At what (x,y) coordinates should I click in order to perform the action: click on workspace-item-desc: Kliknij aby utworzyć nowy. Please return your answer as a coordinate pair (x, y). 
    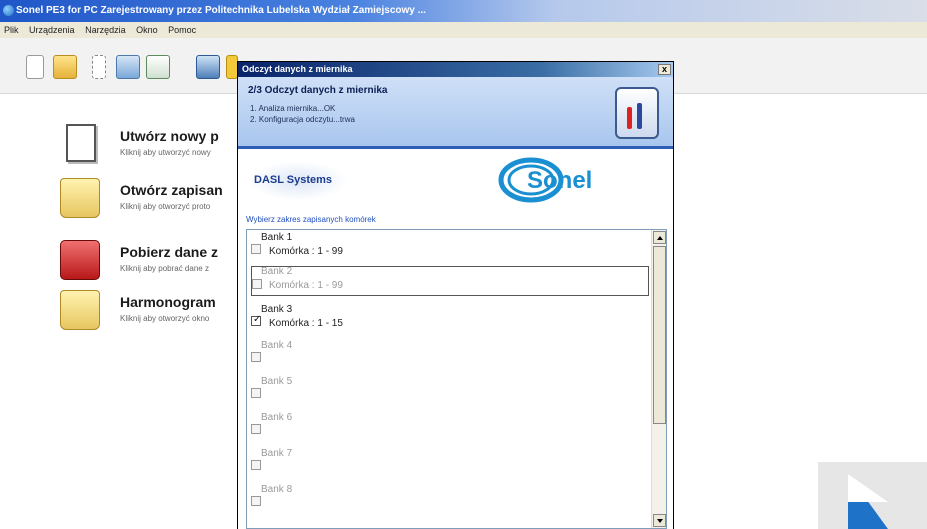
    Looking at the image, I should click on (165, 152).